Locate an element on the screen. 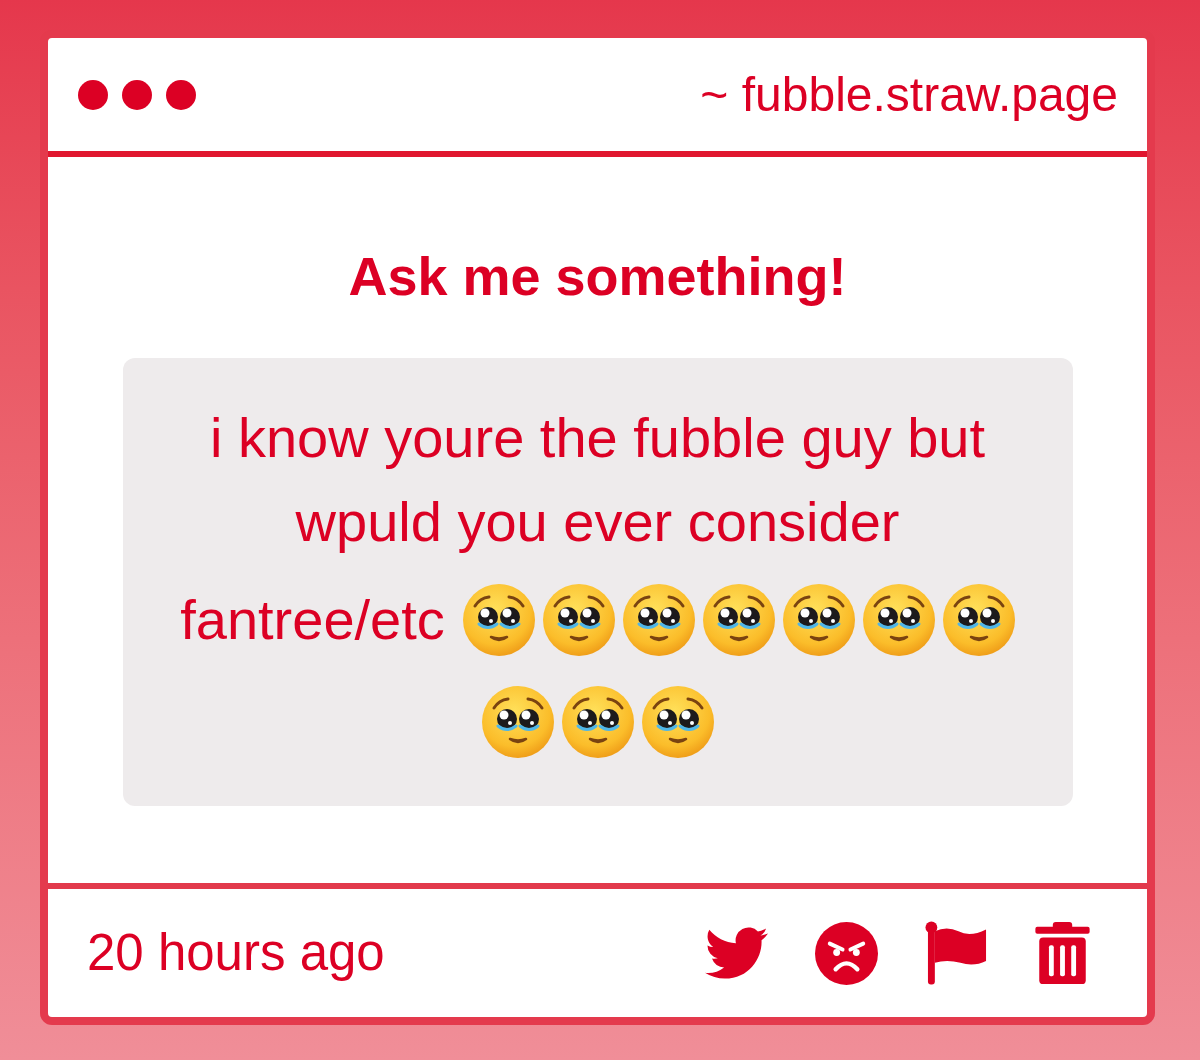 This screenshot has height=1060, width=1200. flag-icon is located at coordinates (956, 953).